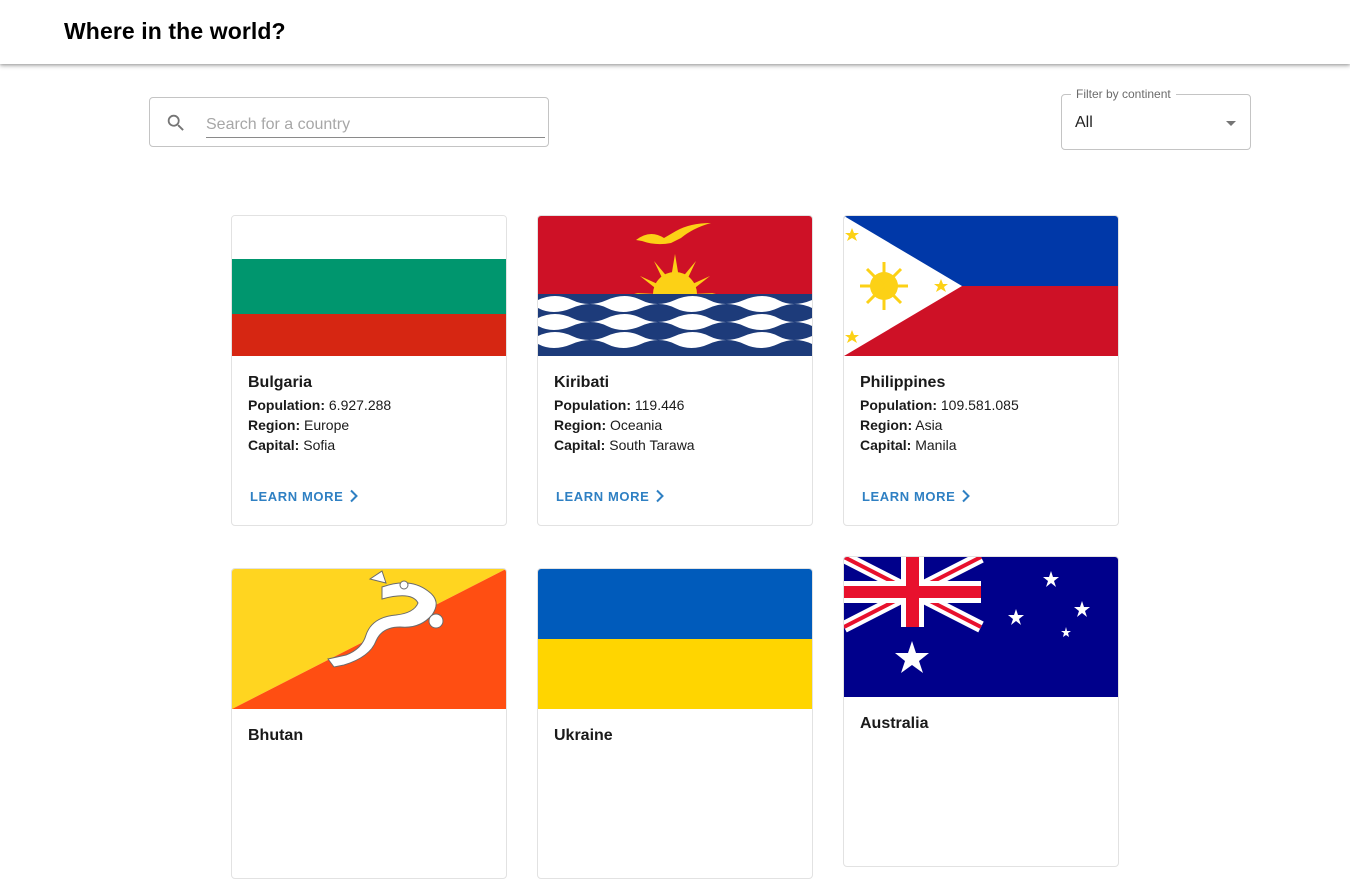  What do you see at coordinates (369, 723) in the screenshot?
I see `country-card-bhutan: Bhutan` at bounding box center [369, 723].